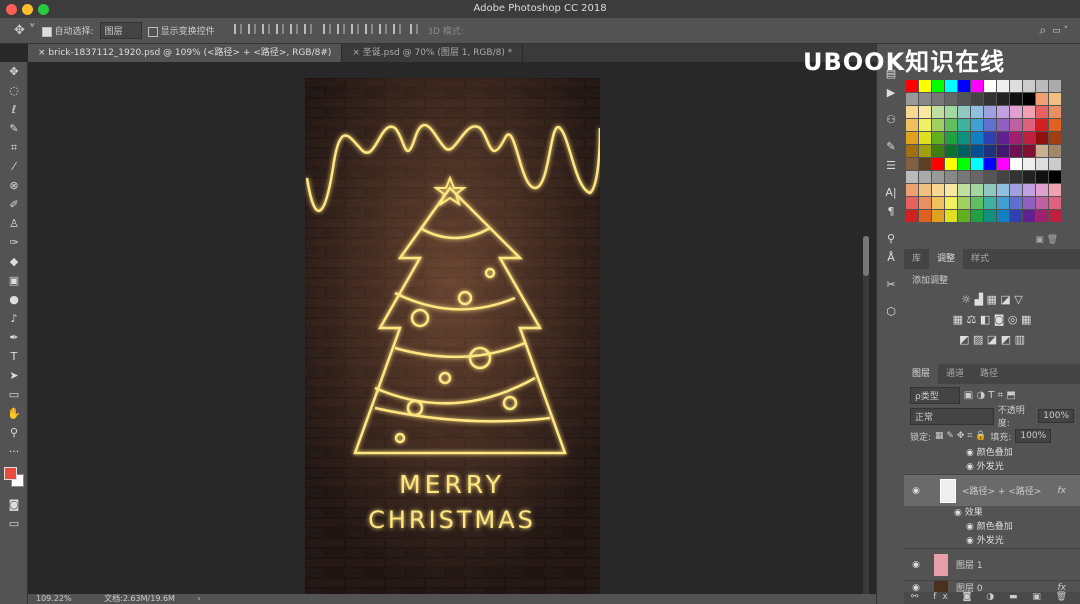 This screenshot has width=1080, height=604. Describe the element at coordinates (14, 299) in the screenshot. I see `blur-tool-icon: ●` at that location.